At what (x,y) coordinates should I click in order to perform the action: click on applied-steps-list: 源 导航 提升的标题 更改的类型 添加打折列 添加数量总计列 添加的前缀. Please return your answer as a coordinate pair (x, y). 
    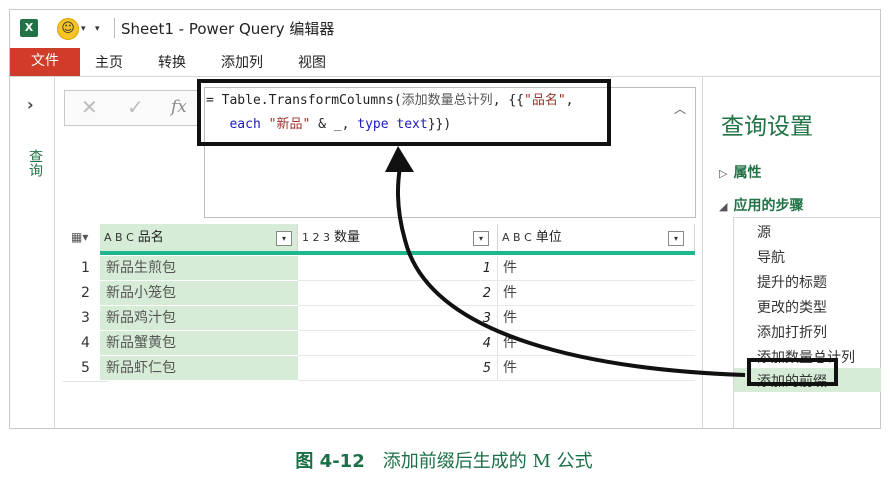
    Looking at the image, I should click on (807, 323).